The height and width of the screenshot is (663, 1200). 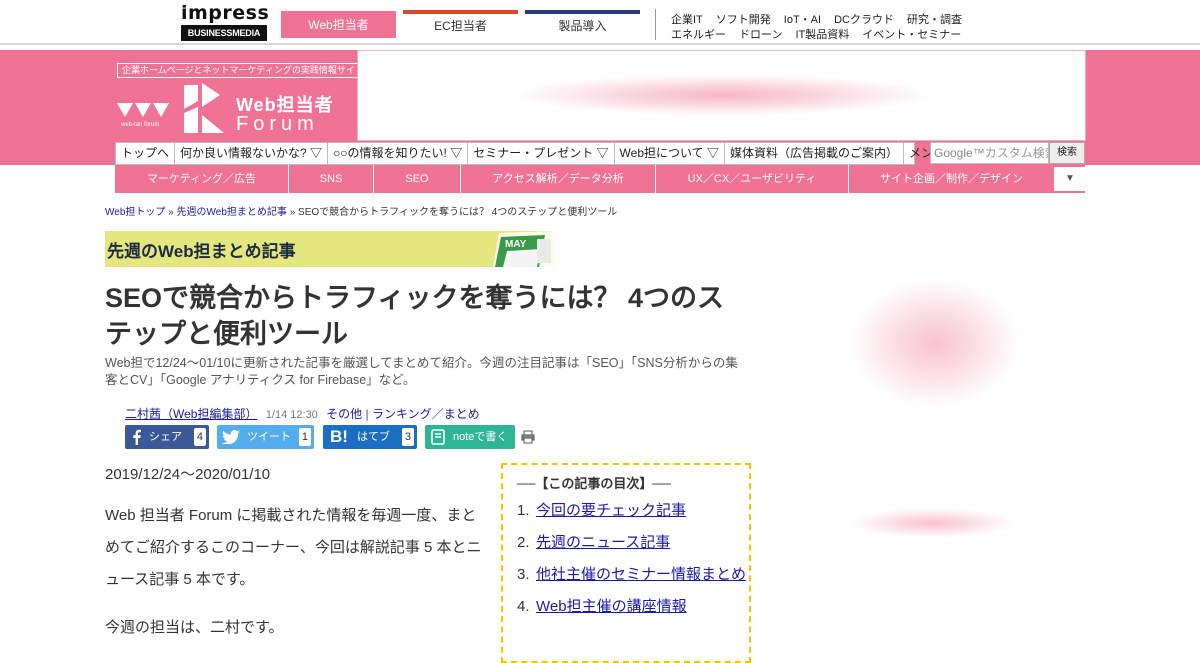 What do you see at coordinates (802, 20) in the screenshot?
I see `network-link: IoT・AI` at bounding box center [802, 20].